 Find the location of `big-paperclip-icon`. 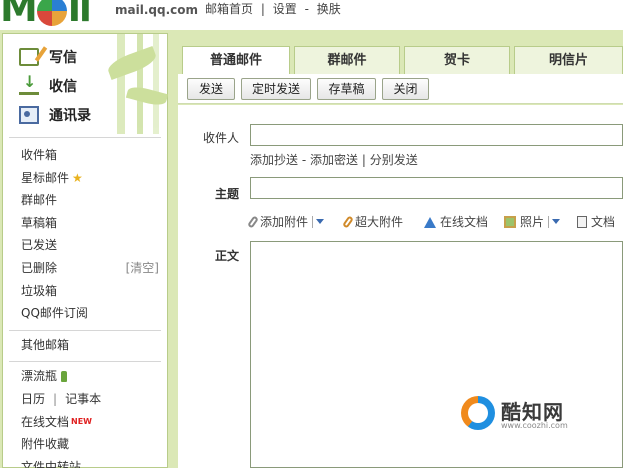

big-paperclip-icon is located at coordinates (348, 221).